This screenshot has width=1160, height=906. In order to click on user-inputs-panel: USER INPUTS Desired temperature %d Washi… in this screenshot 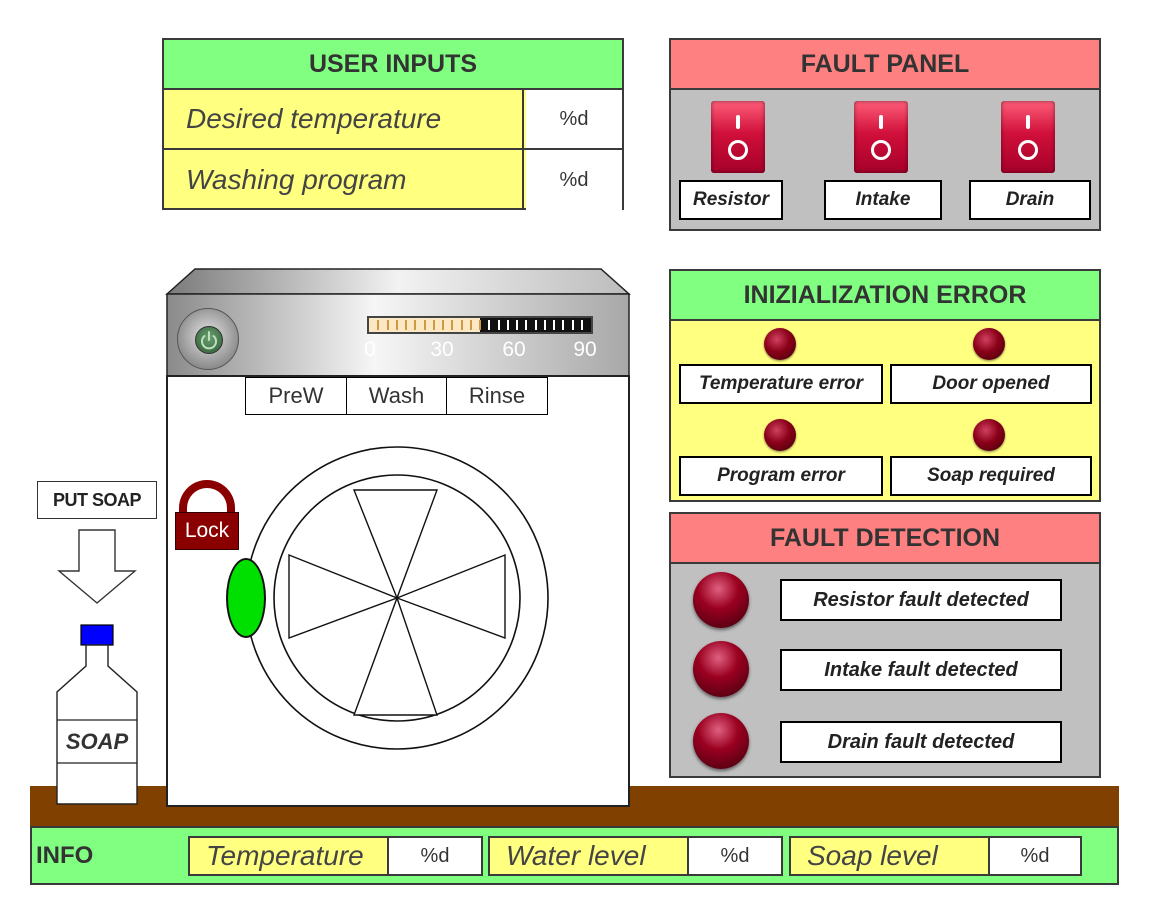, I will do `click(393, 124)`.